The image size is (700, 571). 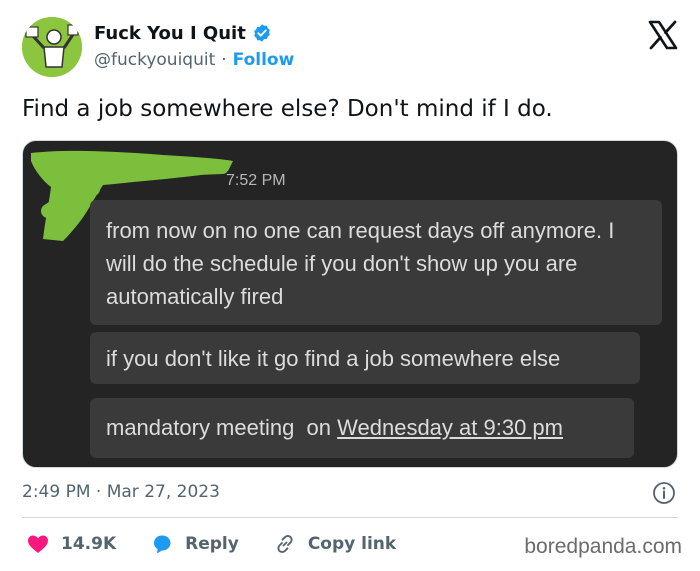 I want to click on tweet-timestamp: 2:49 PM · Mar 27, 2023, so click(x=121, y=492).